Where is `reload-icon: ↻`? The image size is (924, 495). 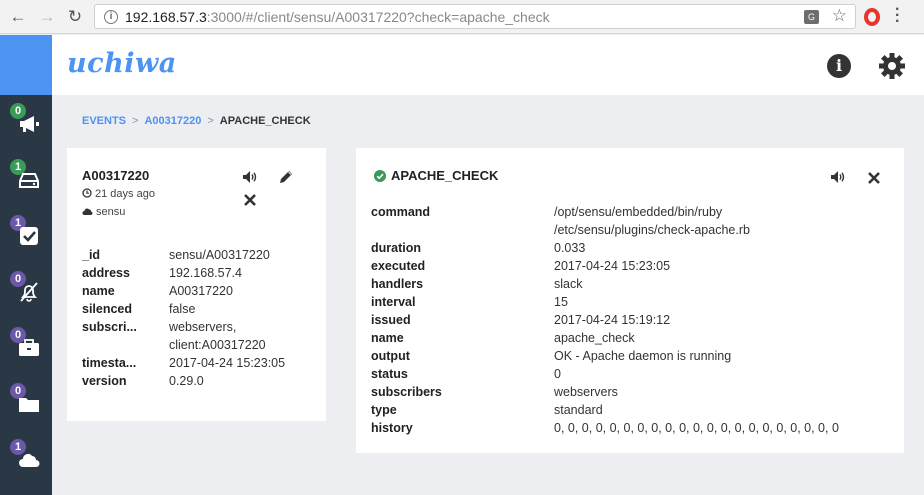 reload-icon: ↻ is located at coordinates (75, 17).